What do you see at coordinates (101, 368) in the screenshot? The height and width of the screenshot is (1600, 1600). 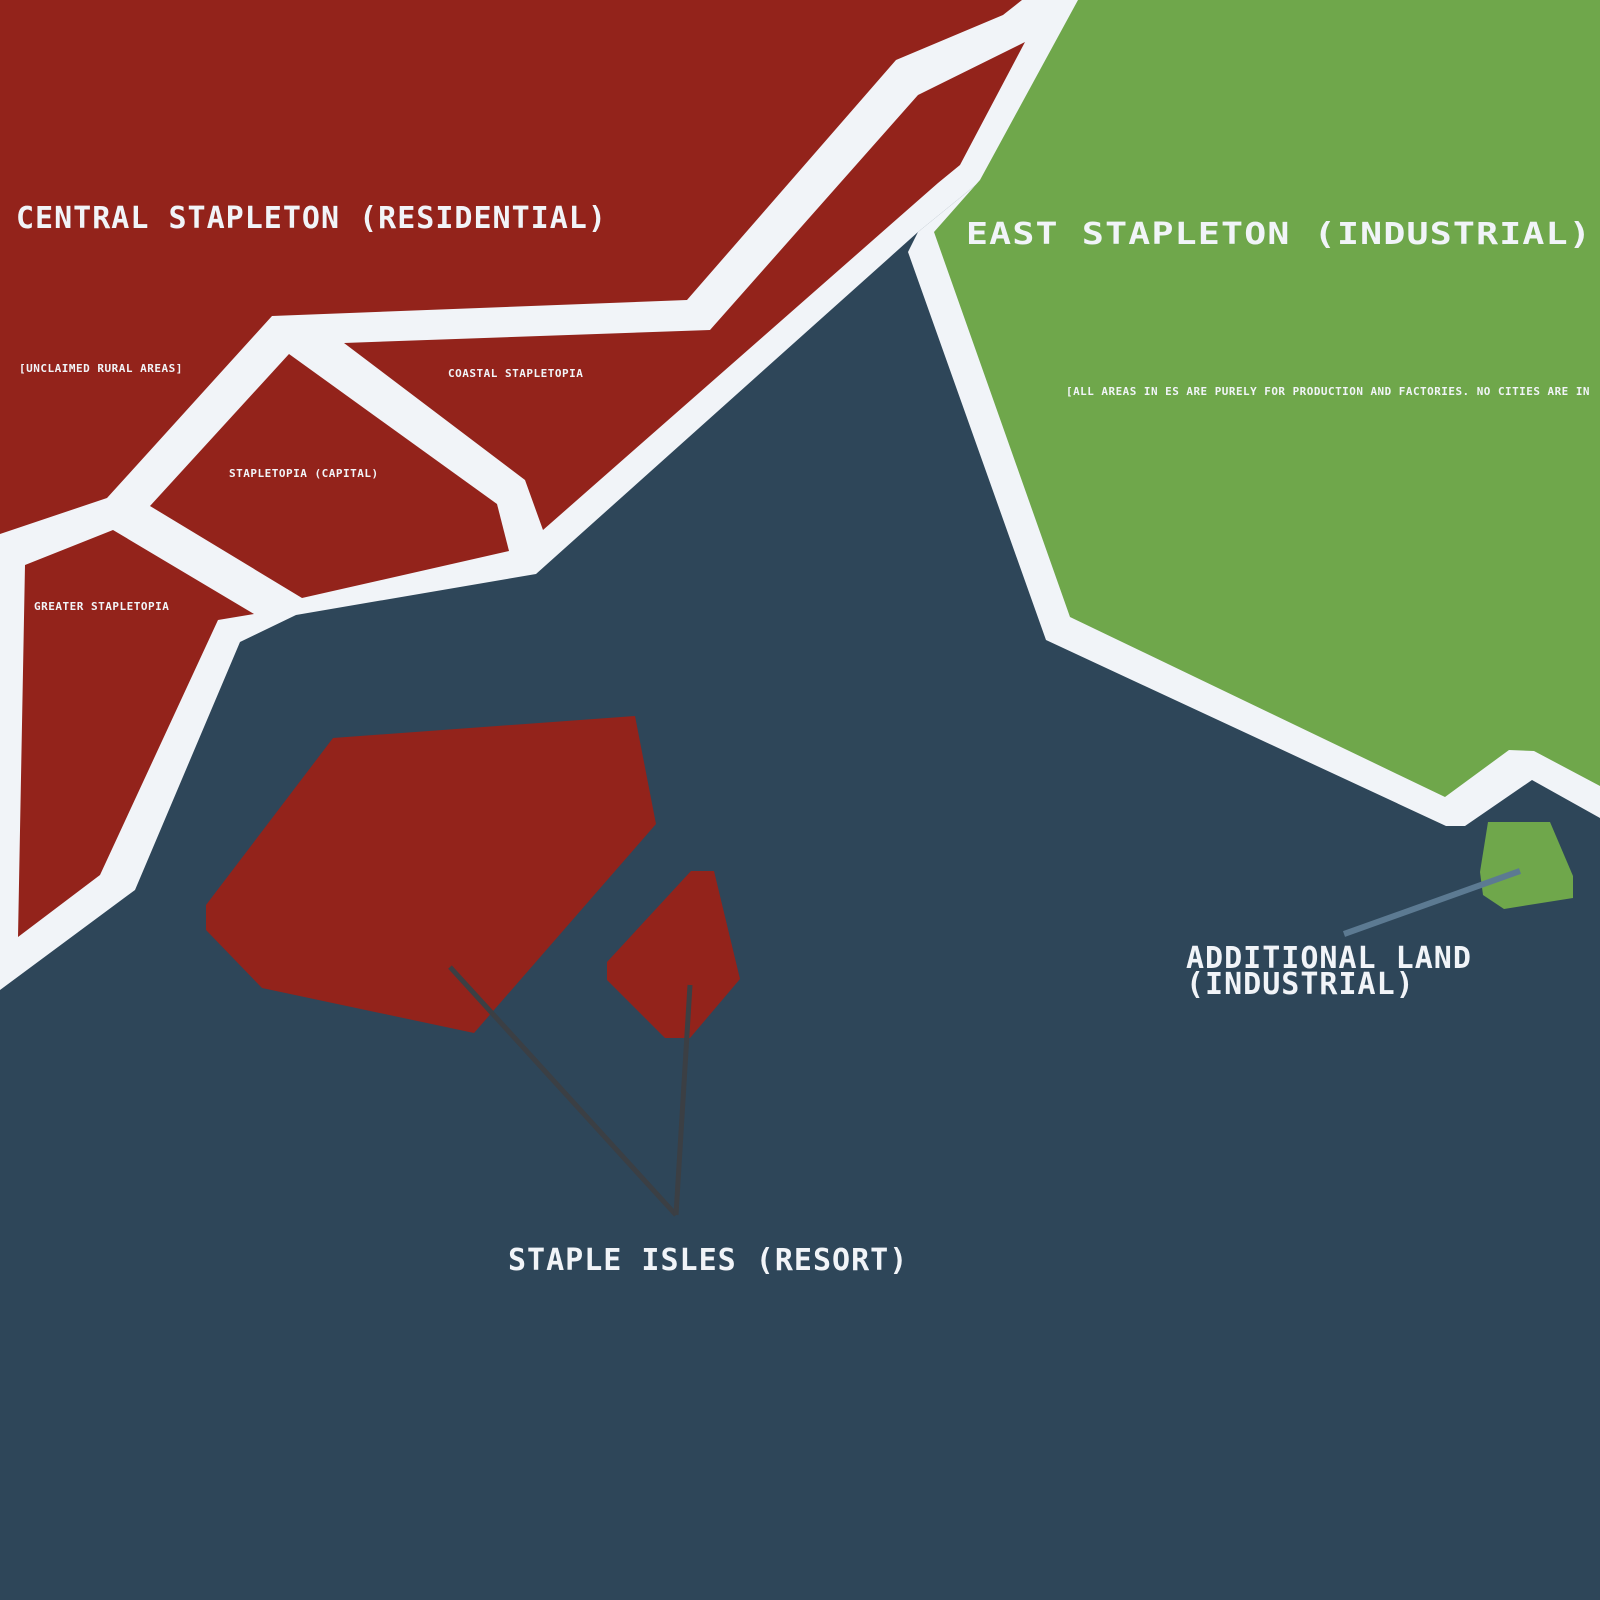 I see `label-unclaimed-rural: [UNCLAIMED RURAL AREAS]` at bounding box center [101, 368].